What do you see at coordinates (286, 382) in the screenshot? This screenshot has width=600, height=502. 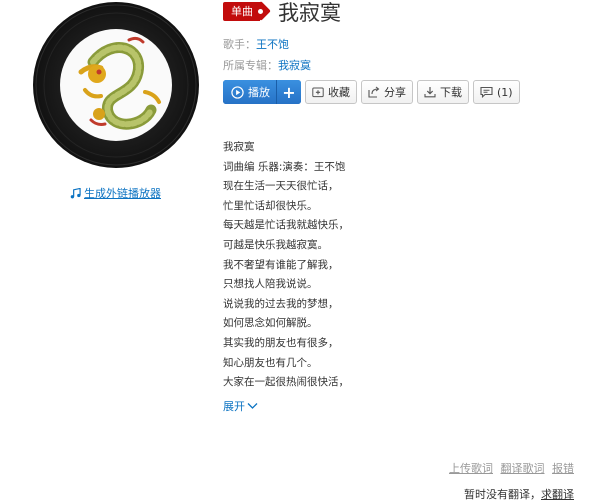 I see `lyric-line: 大家在一起很热闹很快活，` at bounding box center [286, 382].